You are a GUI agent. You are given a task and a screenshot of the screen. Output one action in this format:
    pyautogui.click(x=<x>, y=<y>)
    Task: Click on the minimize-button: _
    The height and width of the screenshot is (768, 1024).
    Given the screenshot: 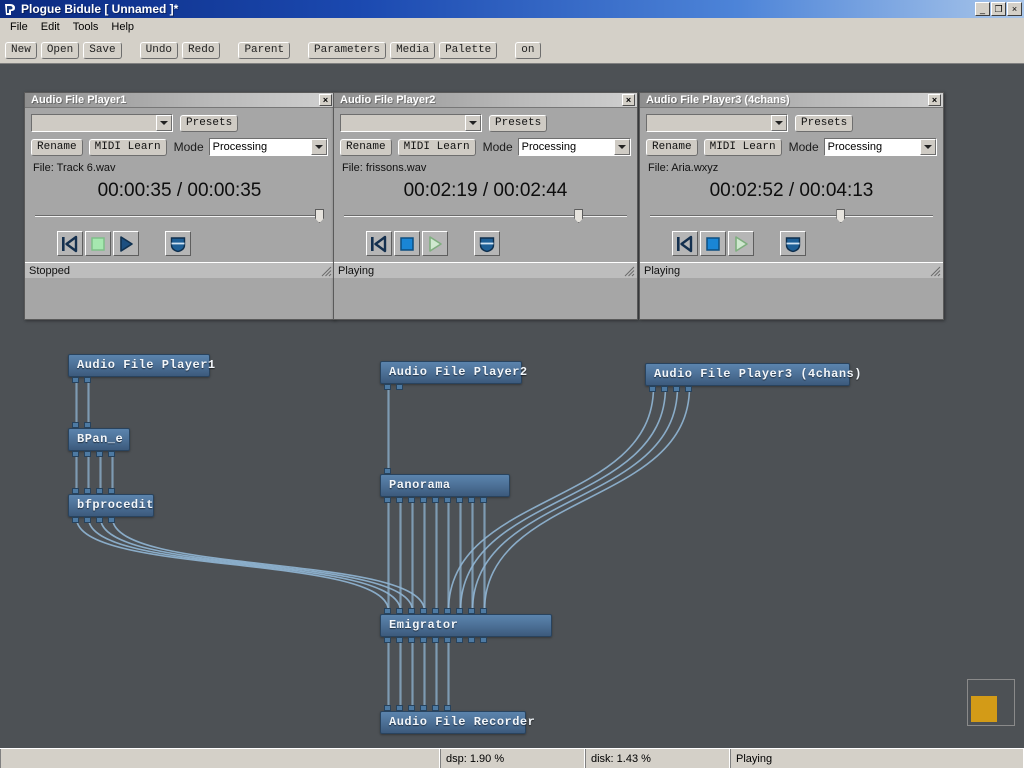 What is the action you would take?
    pyautogui.click(x=982, y=9)
    